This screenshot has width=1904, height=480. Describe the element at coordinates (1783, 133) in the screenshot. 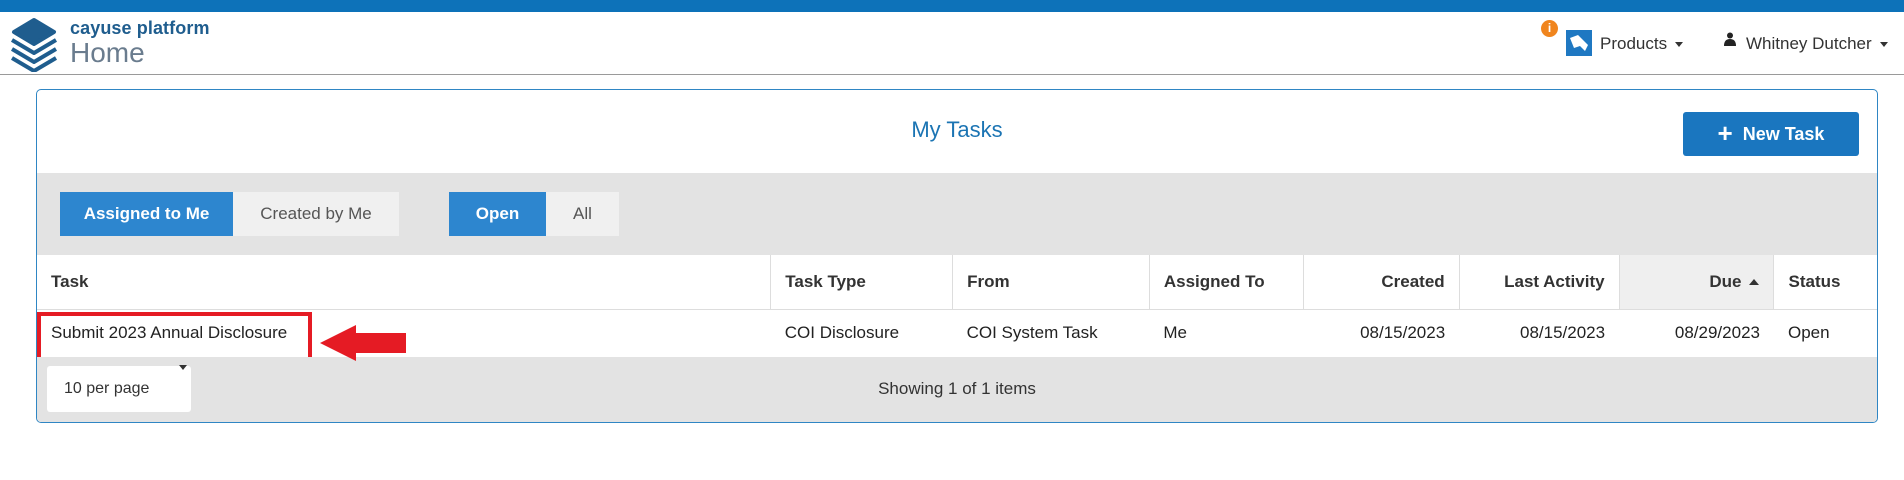

I see `new-task-label: New Task` at that location.